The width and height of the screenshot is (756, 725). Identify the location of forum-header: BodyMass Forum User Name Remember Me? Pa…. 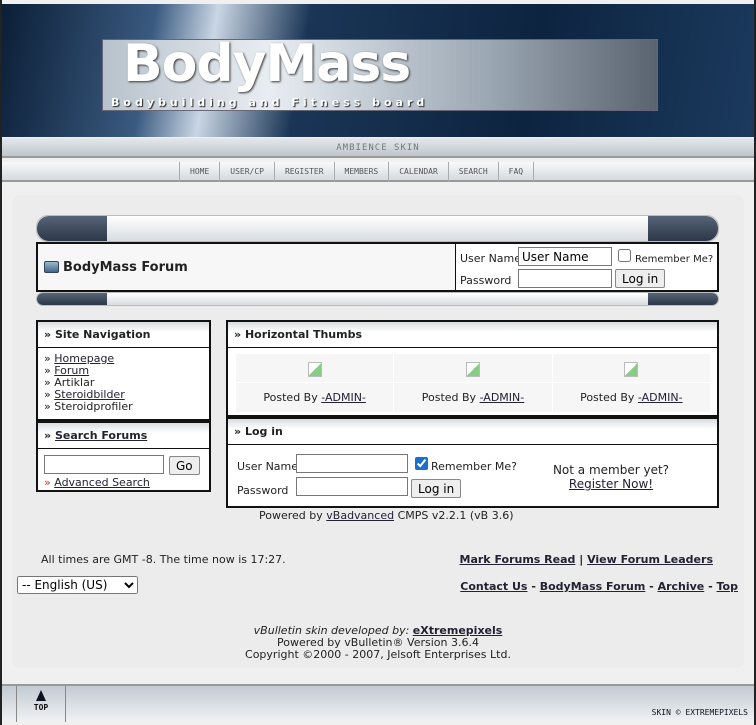
(377, 267).